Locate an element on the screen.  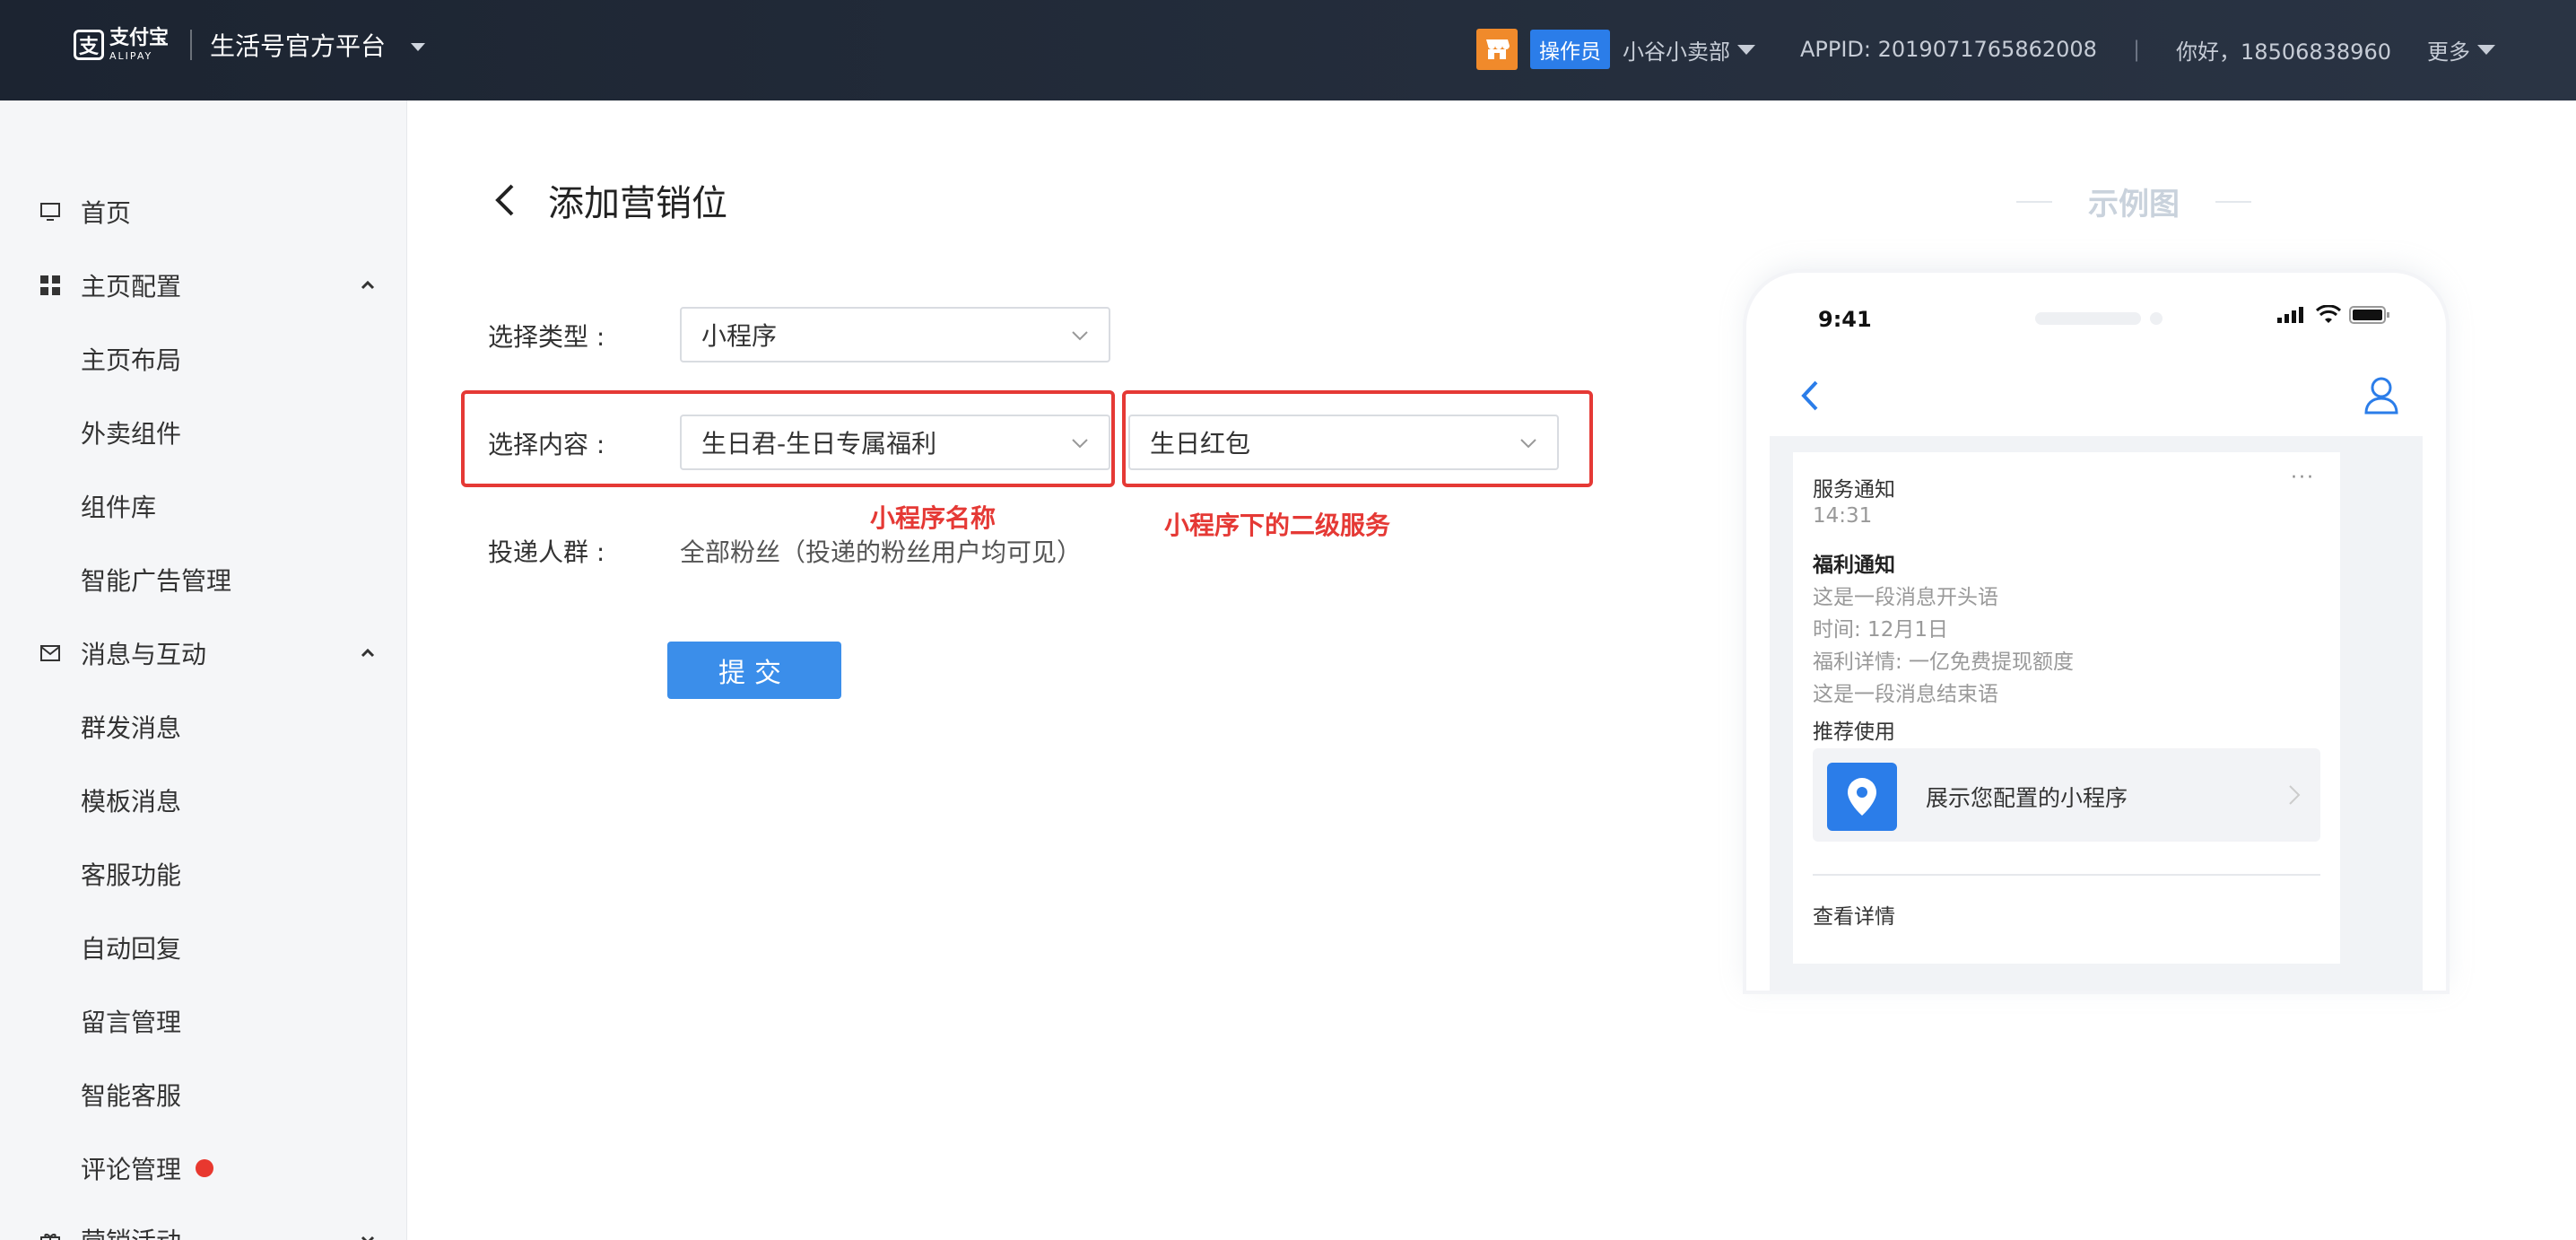
role-badge: 操作员 is located at coordinates (1569, 49).